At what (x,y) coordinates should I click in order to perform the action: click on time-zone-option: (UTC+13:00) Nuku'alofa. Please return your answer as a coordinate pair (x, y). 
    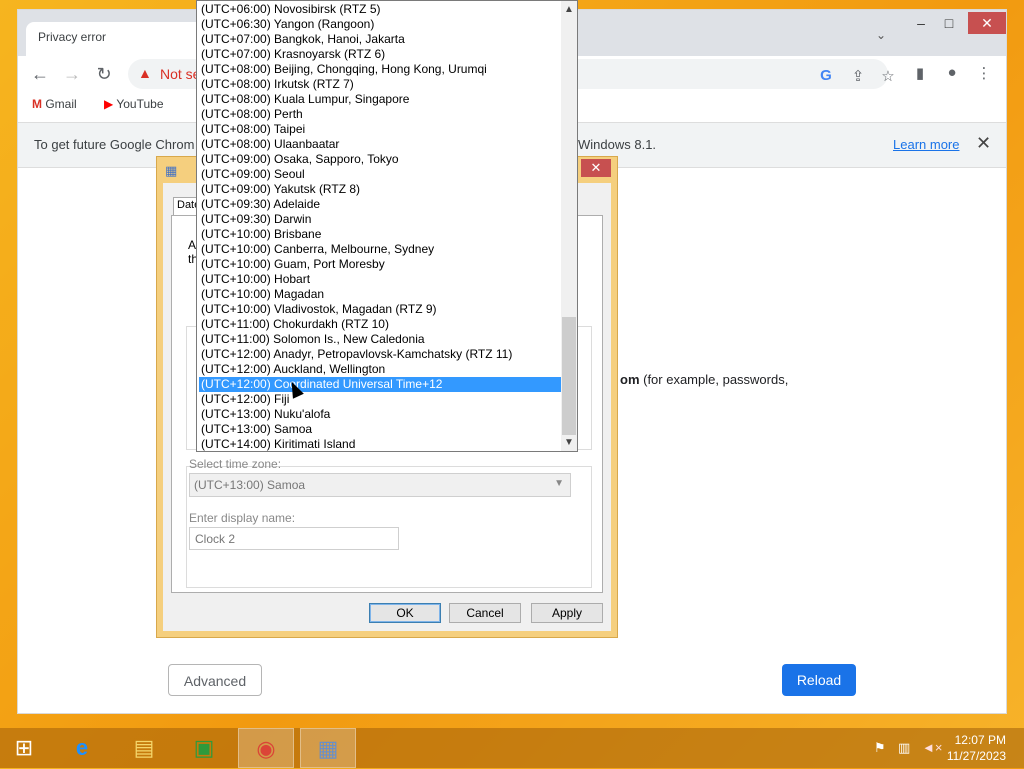
    Looking at the image, I should click on (380, 414).